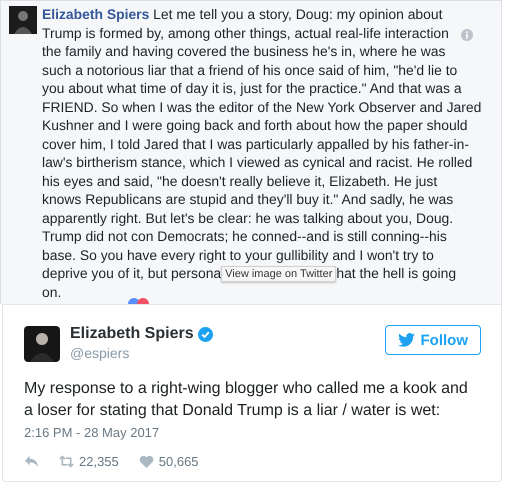 The height and width of the screenshot is (486, 505). What do you see at coordinates (240, 181) in the screenshot?
I see `comment-line: his eyes and said, "he doesn't really believe it, Elizabeth. He just` at bounding box center [240, 181].